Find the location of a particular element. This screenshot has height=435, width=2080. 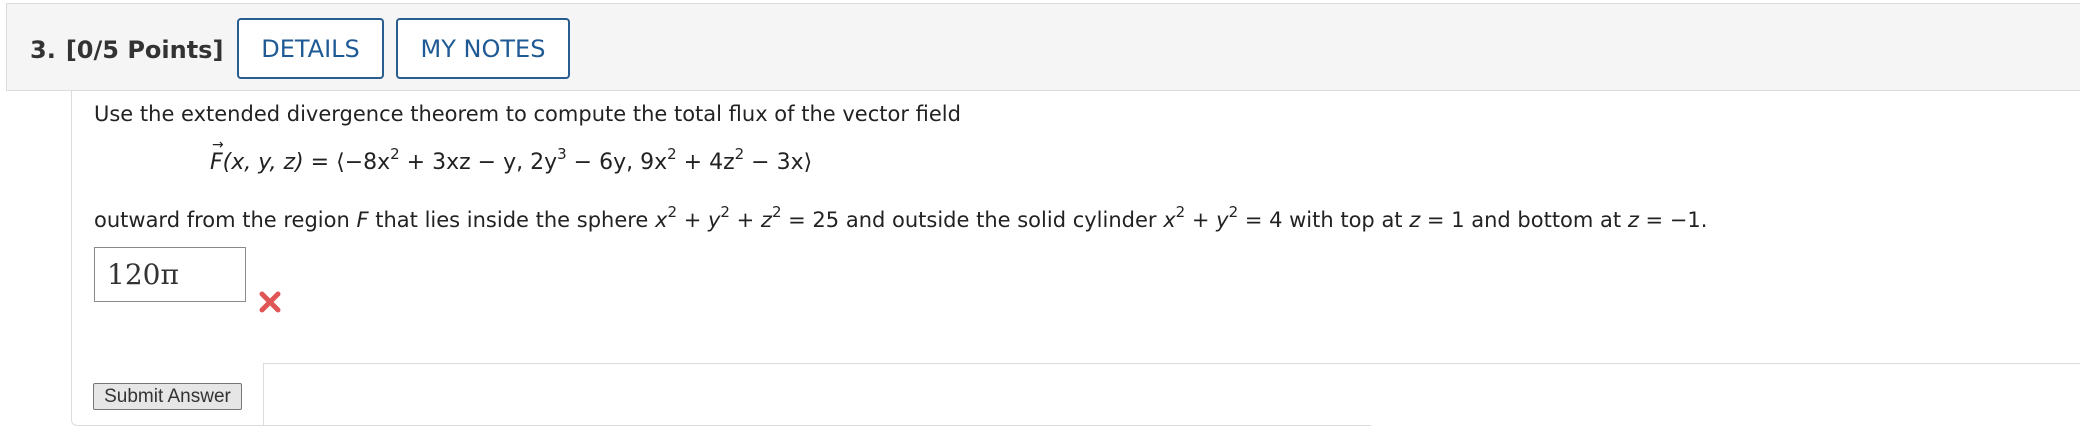

region-text: = −1. is located at coordinates (1673, 220).